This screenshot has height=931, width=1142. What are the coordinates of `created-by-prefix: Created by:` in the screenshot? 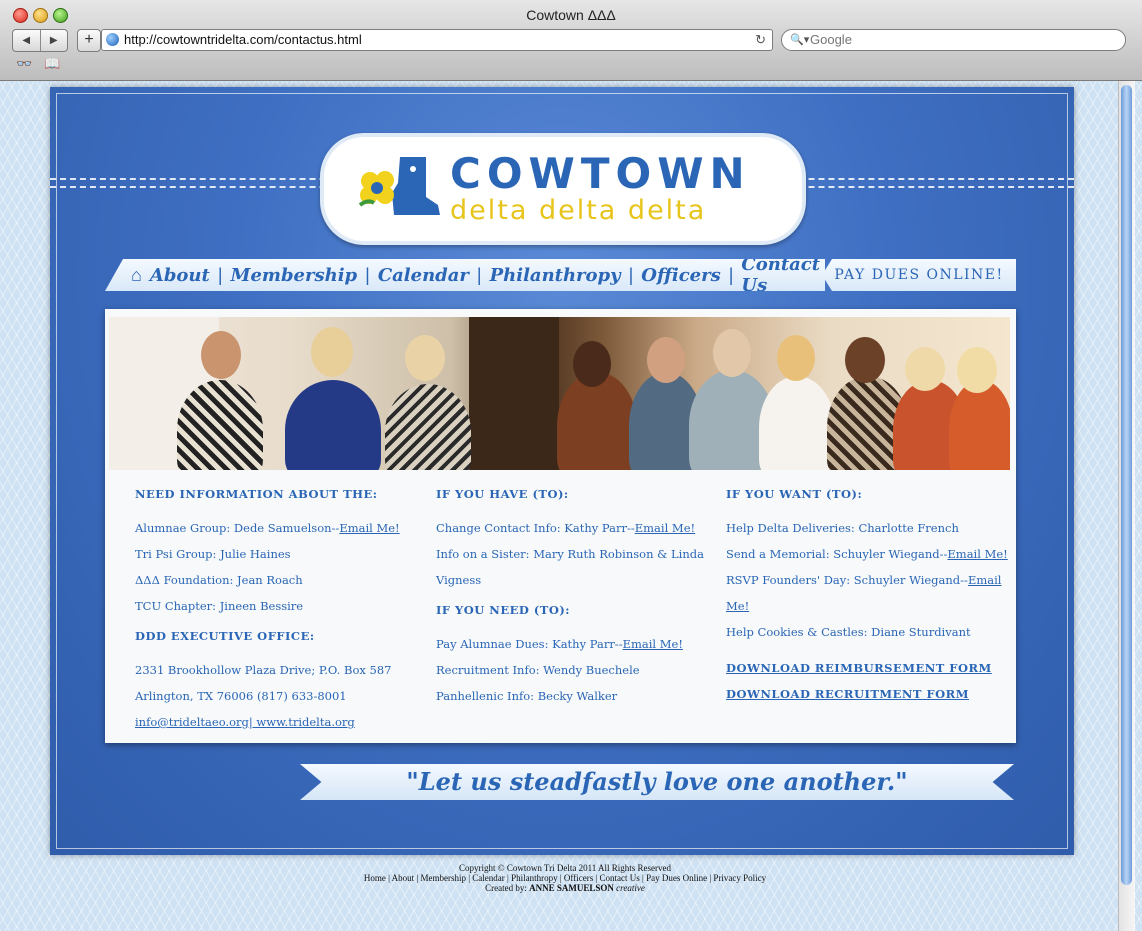 It's located at (507, 888).